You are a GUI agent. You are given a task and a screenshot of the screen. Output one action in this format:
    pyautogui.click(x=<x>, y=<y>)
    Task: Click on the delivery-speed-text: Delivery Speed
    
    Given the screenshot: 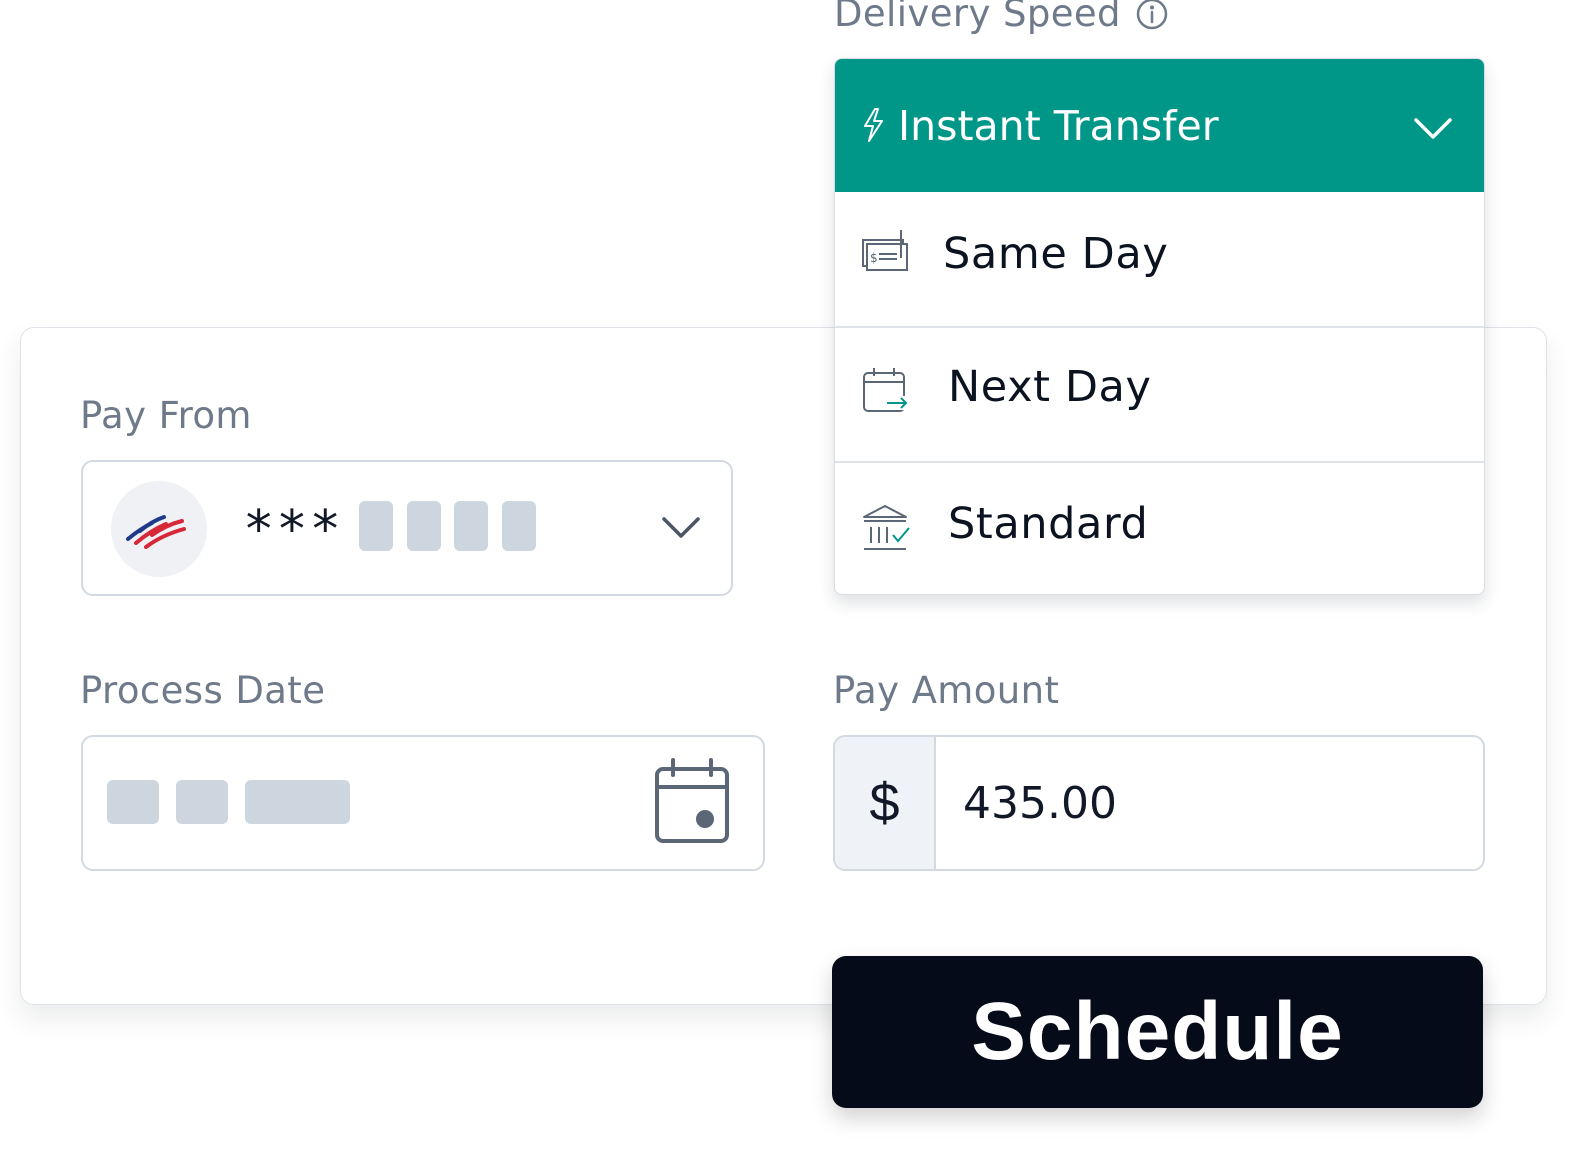 What is the action you would take?
    pyautogui.click(x=977, y=17)
    